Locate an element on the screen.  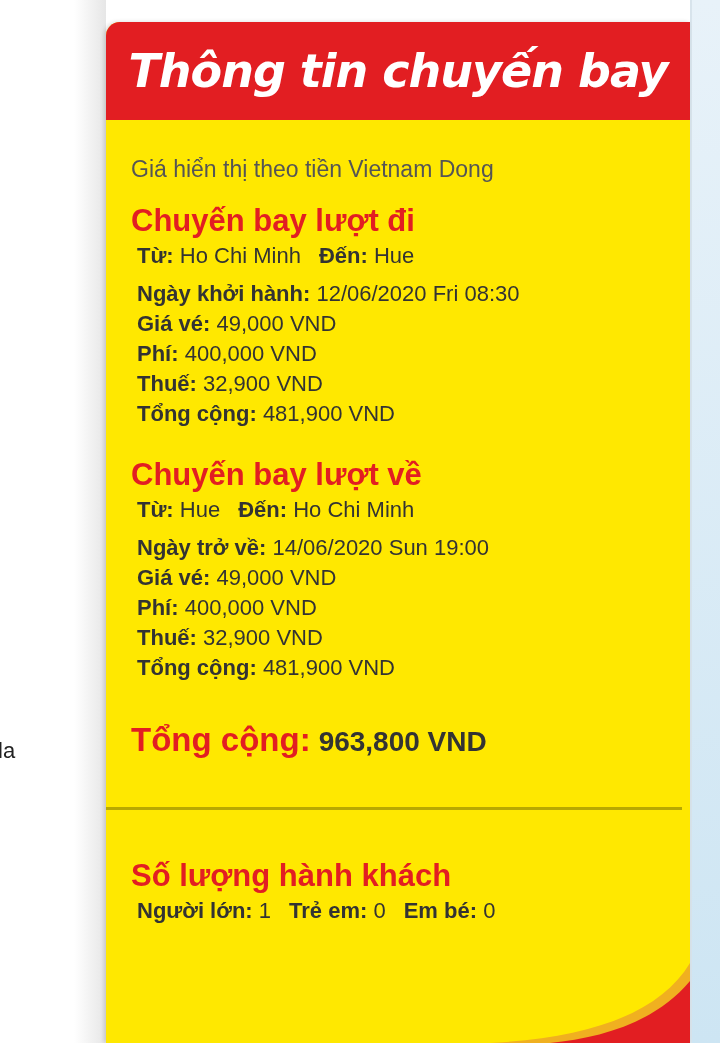
field-text: Người lớn: 1 is located at coordinates (204, 911).